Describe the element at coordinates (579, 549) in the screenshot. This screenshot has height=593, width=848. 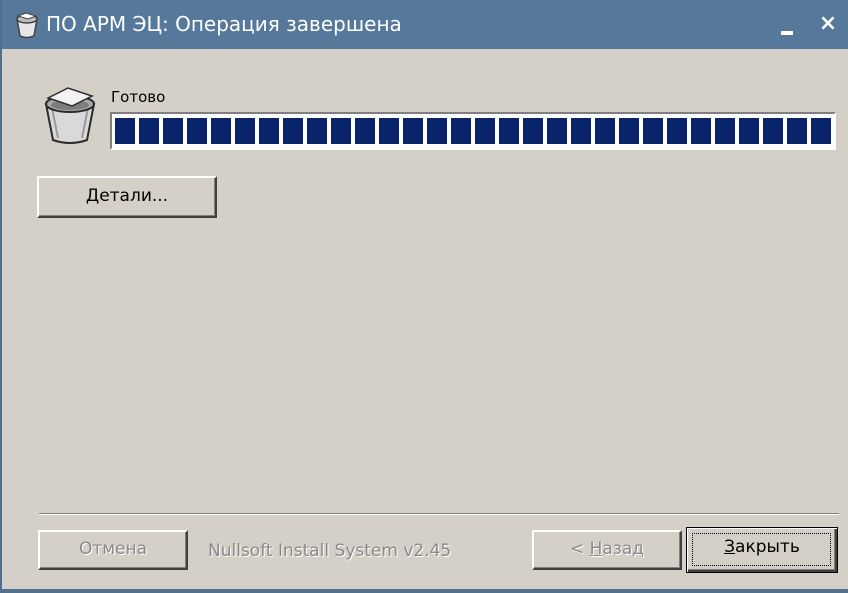
I see `back-prefix: <` at that location.